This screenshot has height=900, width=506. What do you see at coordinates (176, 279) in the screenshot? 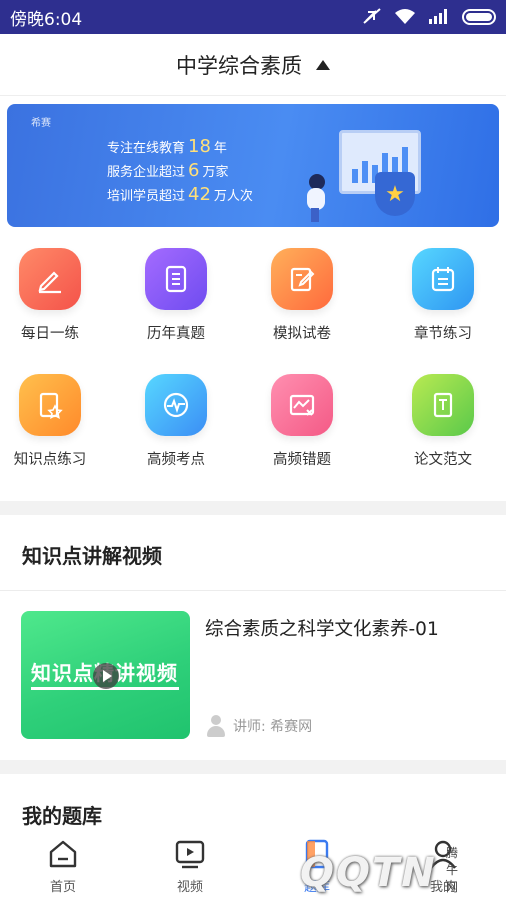
I see `document-icon` at bounding box center [176, 279].